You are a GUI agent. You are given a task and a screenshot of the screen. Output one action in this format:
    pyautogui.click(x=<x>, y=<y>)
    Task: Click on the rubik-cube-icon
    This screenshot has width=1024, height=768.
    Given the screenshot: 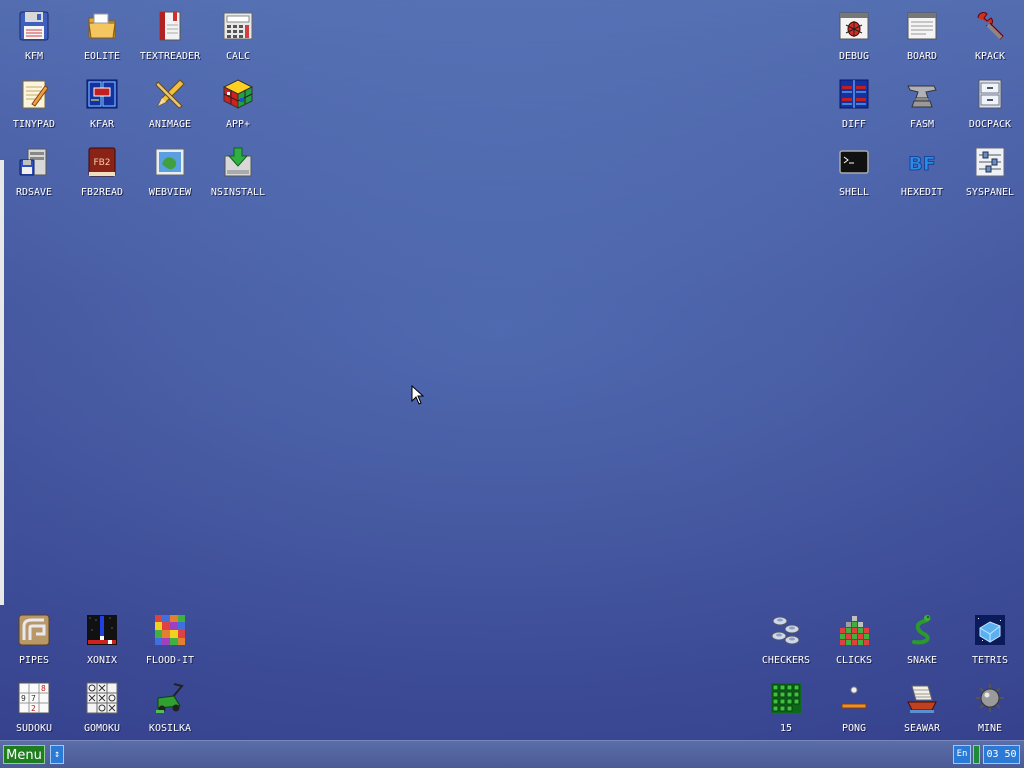 What is the action you would take?
    pyautogui.click(x=238, y=94)
    